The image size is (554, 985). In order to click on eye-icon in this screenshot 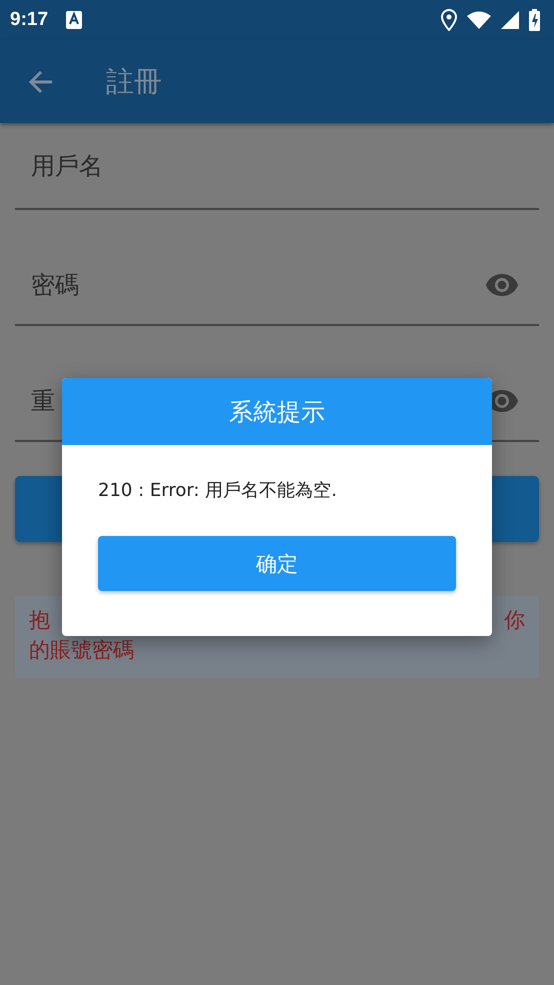, I will do `click(502, 285)`.